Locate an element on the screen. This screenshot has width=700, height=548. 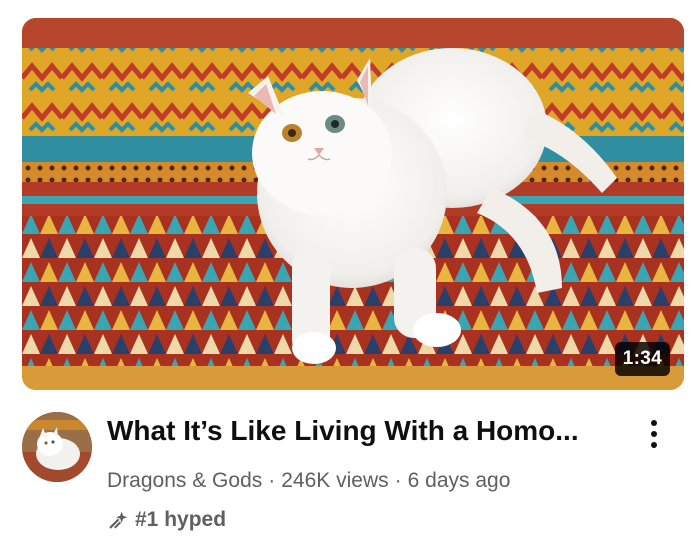
video-metadata: Dragons & Gods · 246K views · 6 days ago is located at coordinates (308, 481).